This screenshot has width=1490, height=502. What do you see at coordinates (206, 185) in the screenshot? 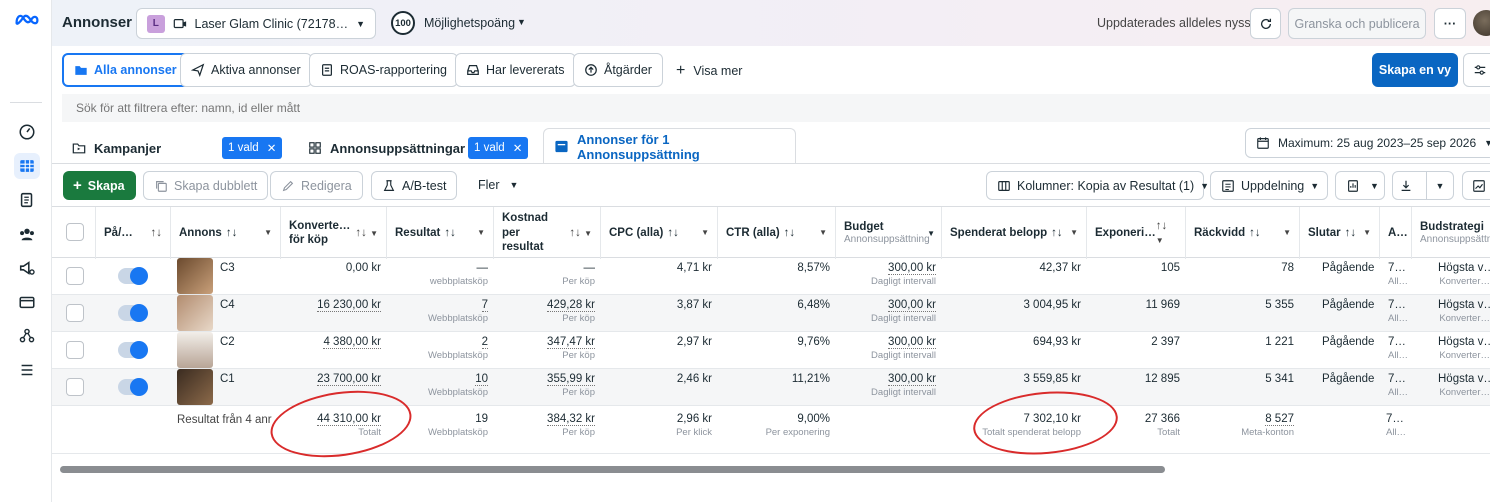
I see `duplicate-button: Skapa dubblett` at bounding box center [206, 185].